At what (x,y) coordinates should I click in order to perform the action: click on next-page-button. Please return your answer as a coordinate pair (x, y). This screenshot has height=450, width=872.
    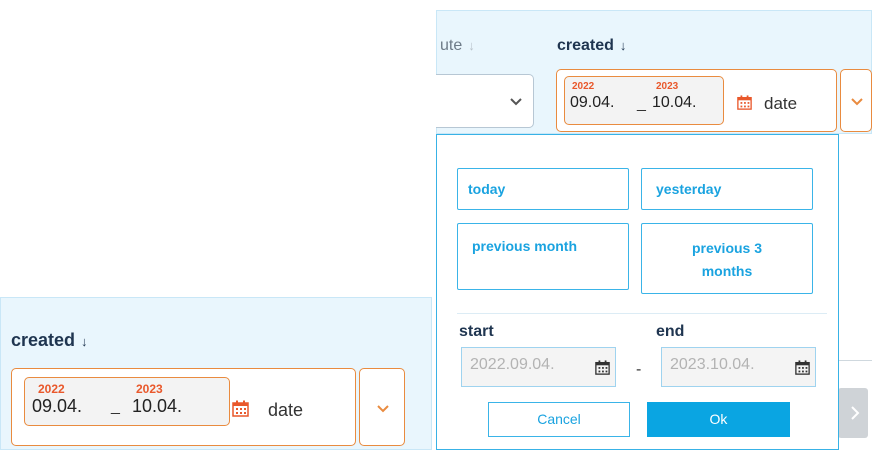
    Looking at the image, I should click on (853, 413).